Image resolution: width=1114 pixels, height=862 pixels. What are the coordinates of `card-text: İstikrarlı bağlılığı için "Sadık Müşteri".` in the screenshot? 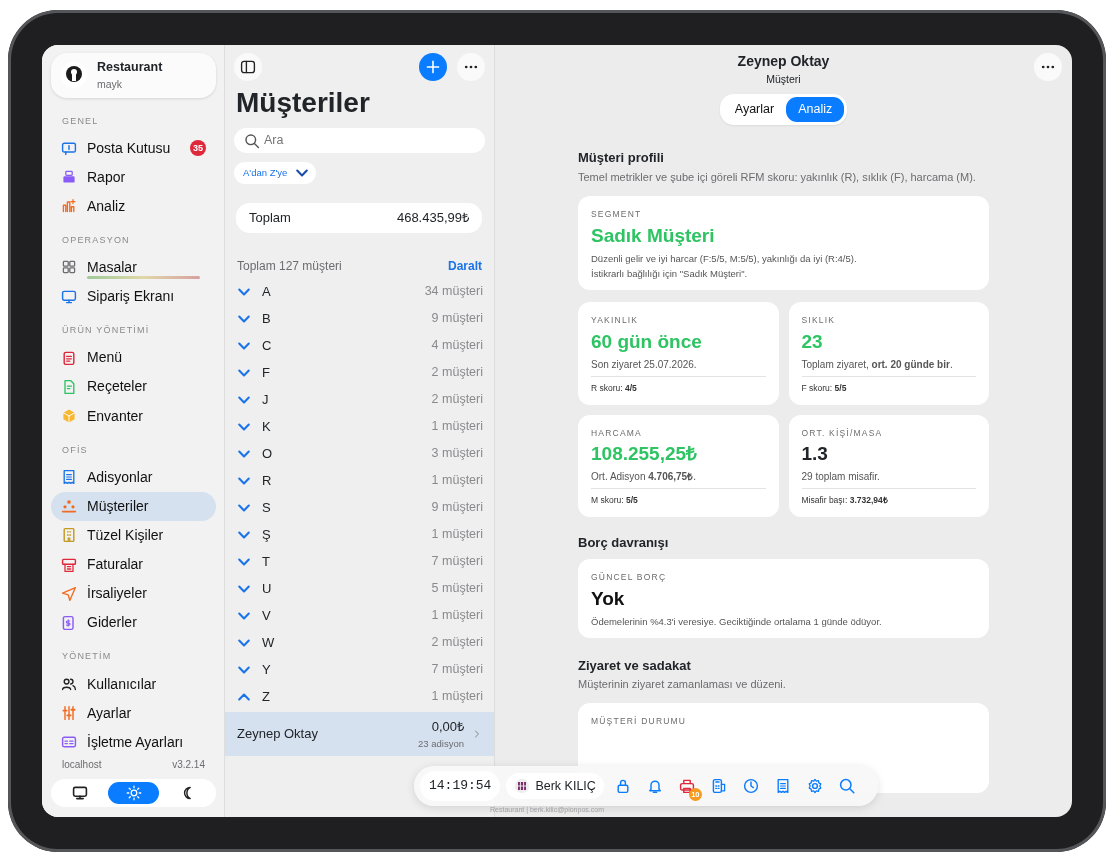 It's located at (670, 273).